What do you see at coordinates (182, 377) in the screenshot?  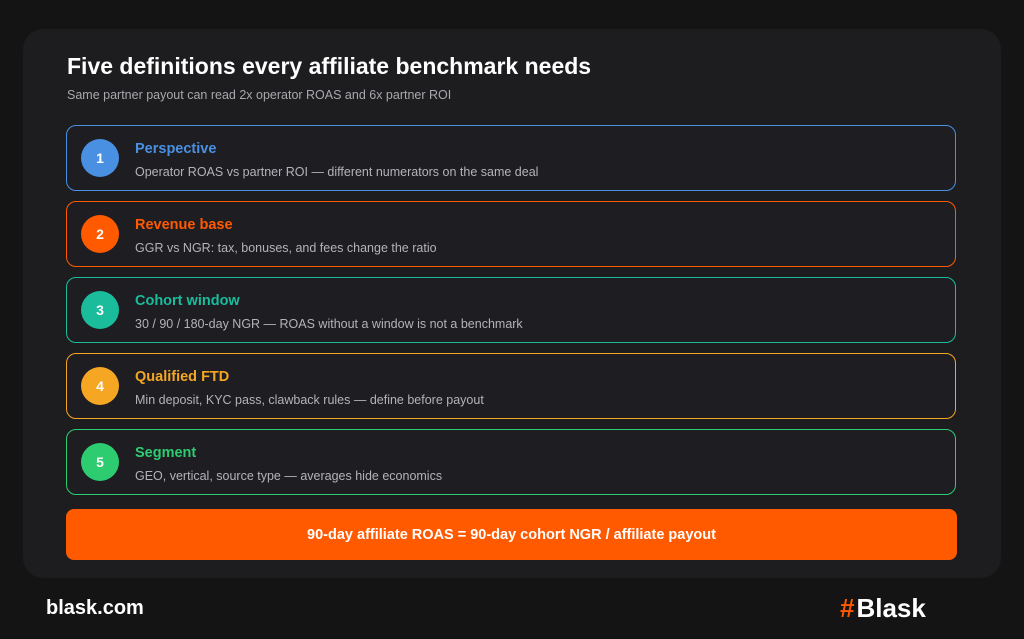 I see `step-title: Qualified FTD` at bounding box center [182, 377].